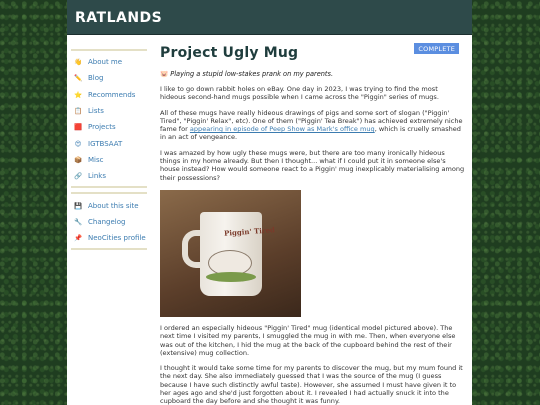 The height and width of the screenshot is (405, 540). I want to click on sidebar-item-misc: 📦 Misc, so click(109, 160).